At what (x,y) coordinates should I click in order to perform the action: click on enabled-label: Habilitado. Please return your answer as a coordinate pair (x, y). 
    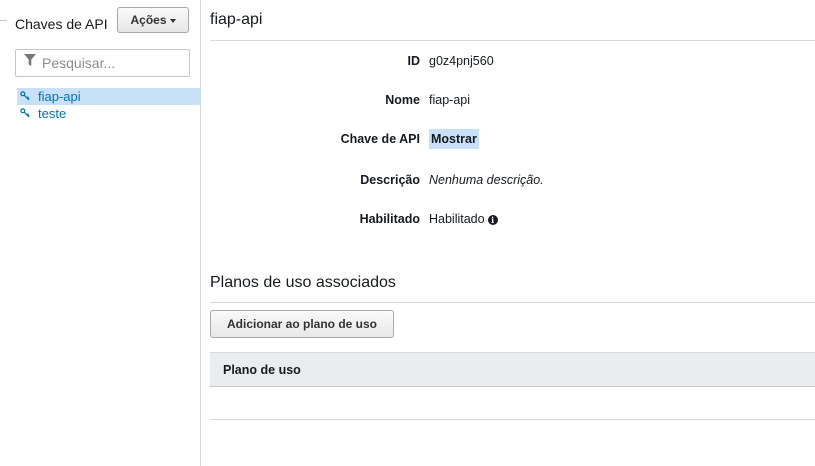
    Looking at the image, I should click on (389, 219).